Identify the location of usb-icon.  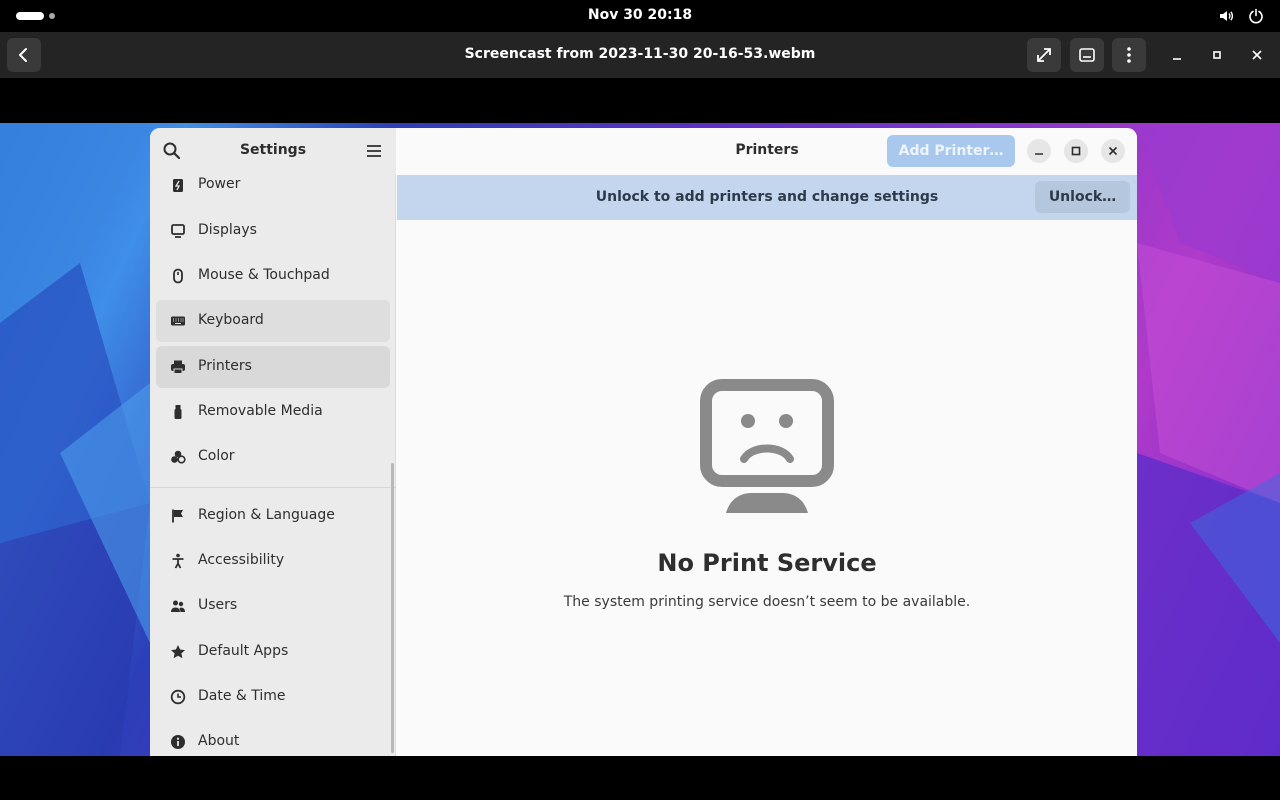
(178, 412).